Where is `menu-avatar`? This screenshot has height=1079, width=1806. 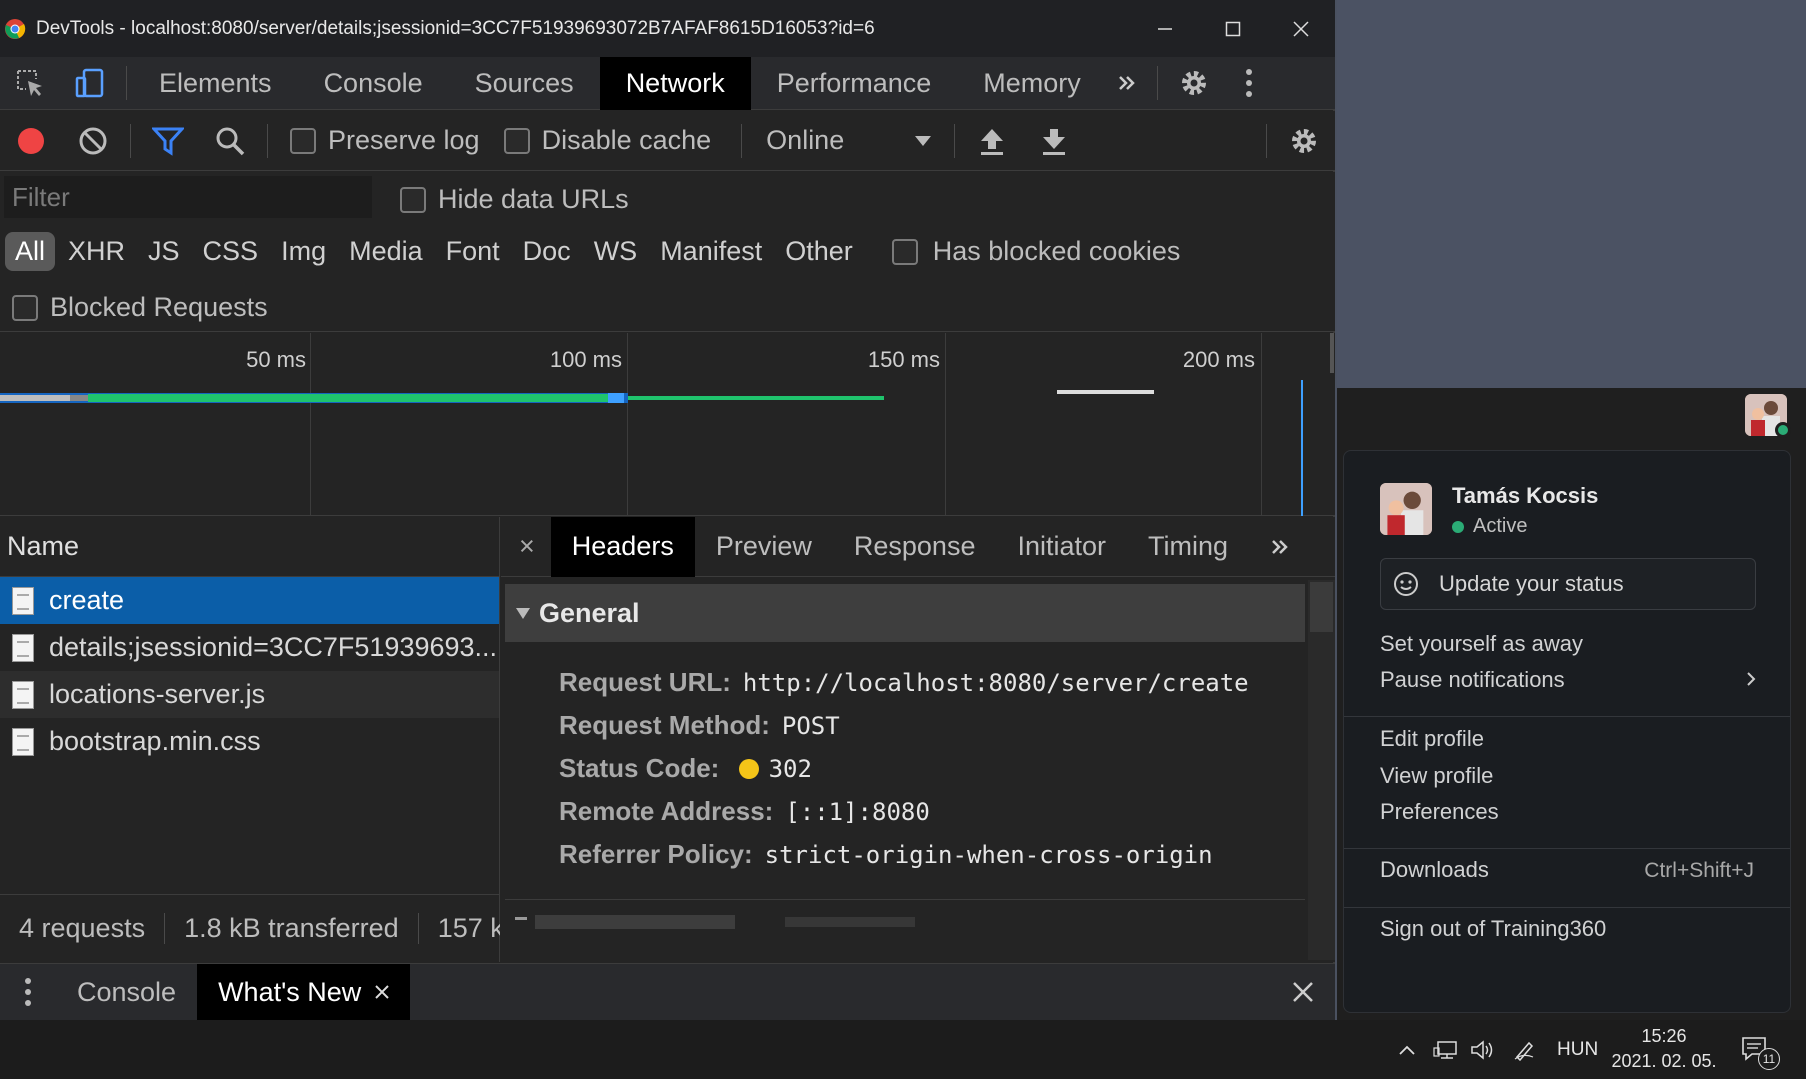 menu-avatar is located at coordinates (1406, 509).